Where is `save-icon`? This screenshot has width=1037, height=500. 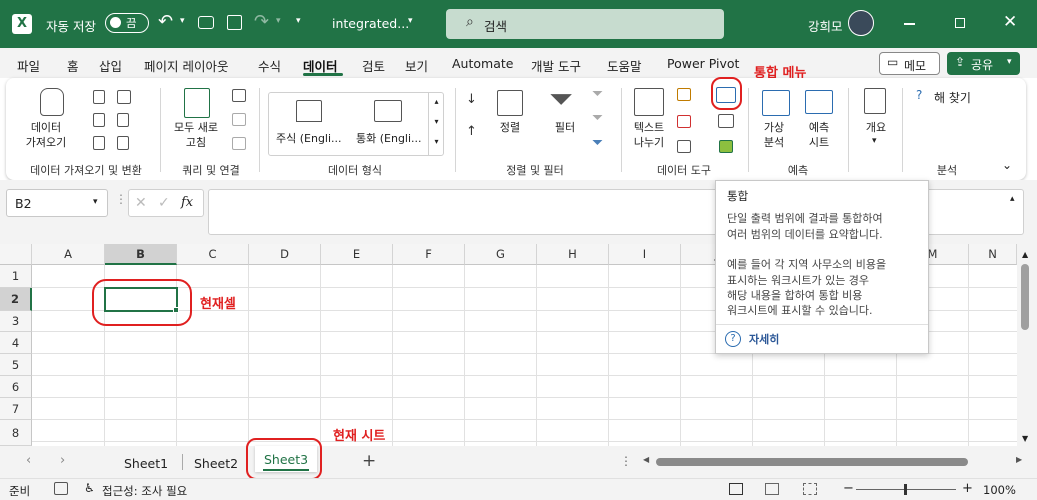 save-icon is located at coordinates (234, 22).